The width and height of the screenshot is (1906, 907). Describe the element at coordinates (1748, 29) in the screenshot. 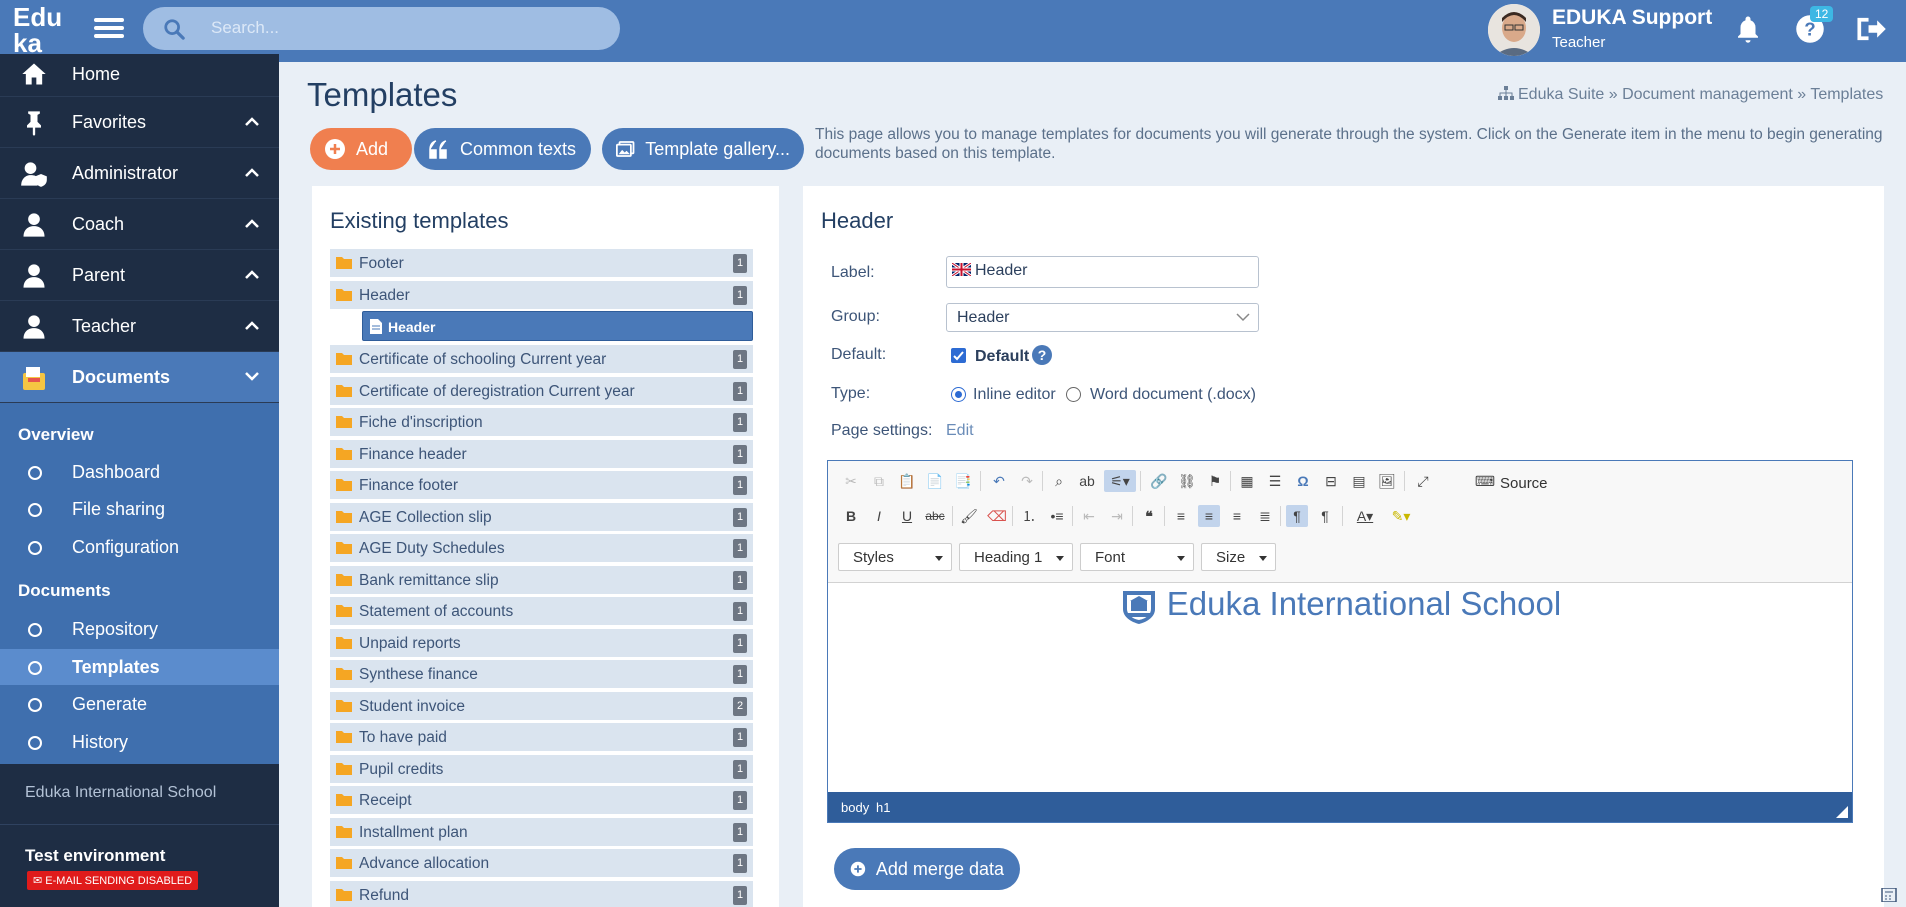

I see `bell-icon` at that location.